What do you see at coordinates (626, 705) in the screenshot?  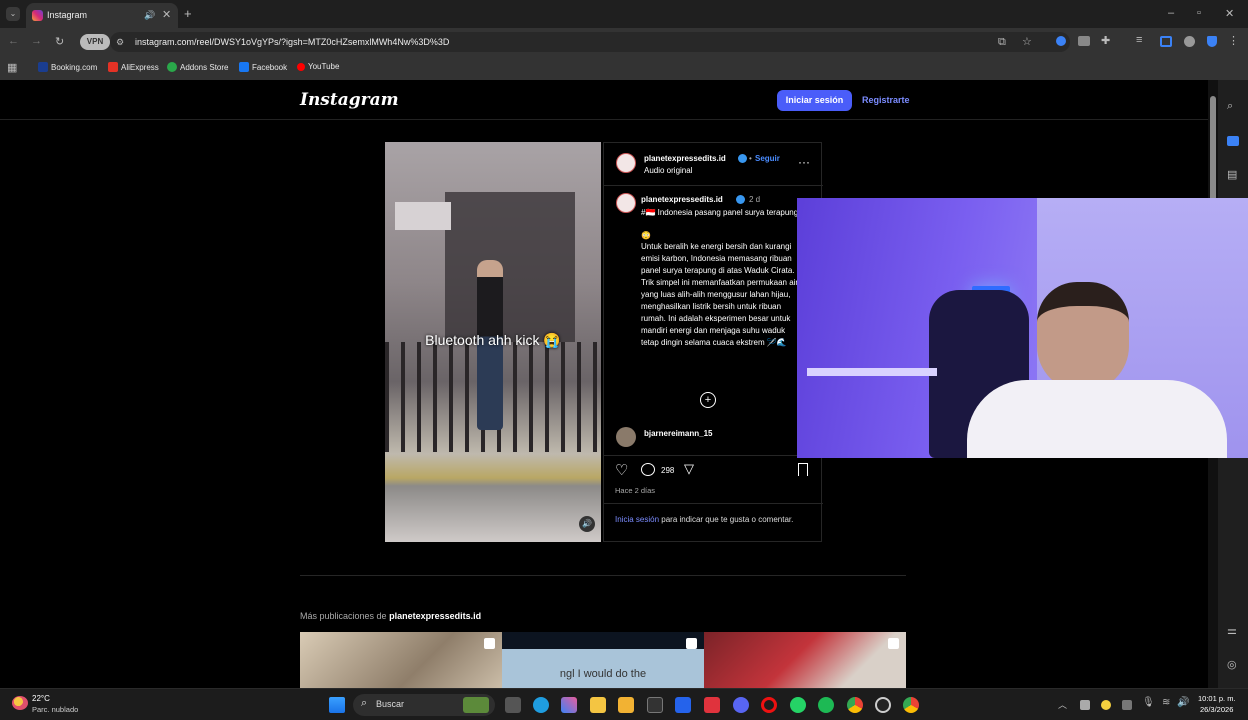 I see `store-icon` at bounding box center [626, 705].